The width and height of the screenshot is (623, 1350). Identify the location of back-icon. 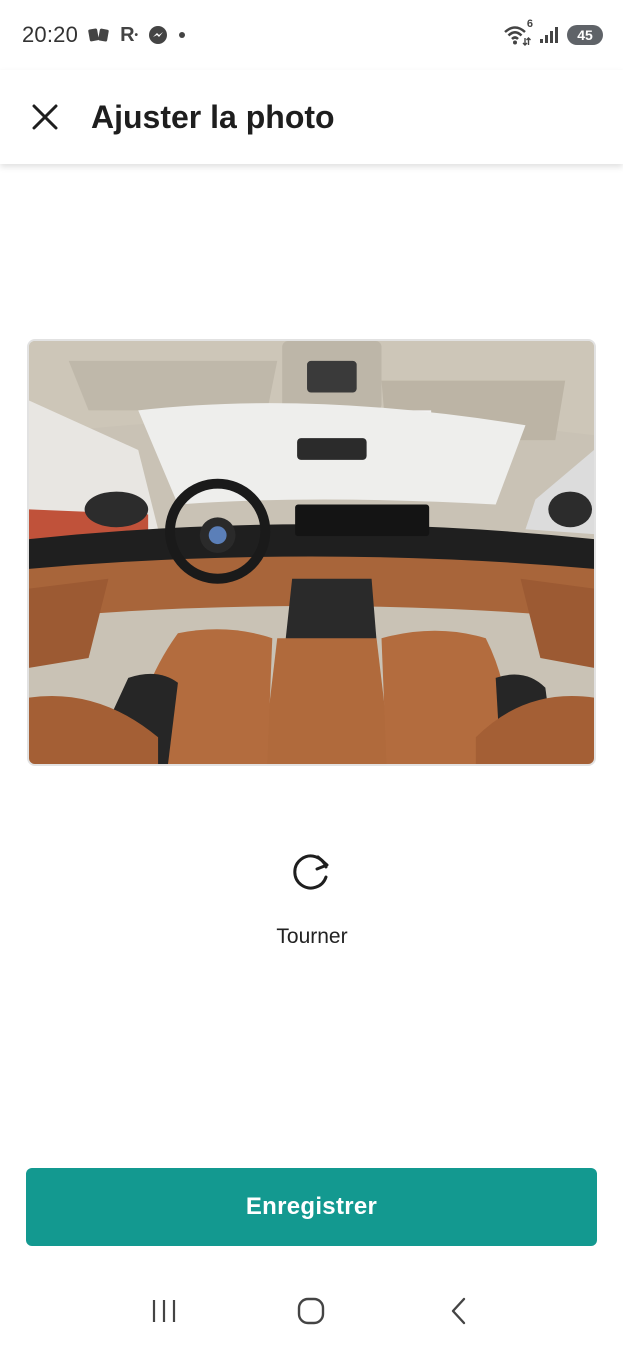
(458, 1311).